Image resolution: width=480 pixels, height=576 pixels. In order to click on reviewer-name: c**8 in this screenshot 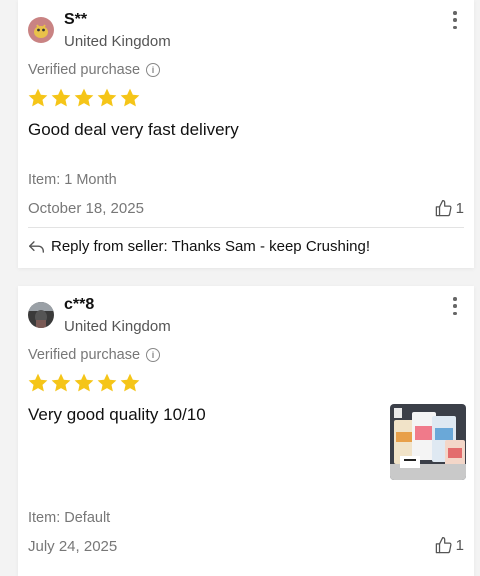, I will do `click(79, 304)`.